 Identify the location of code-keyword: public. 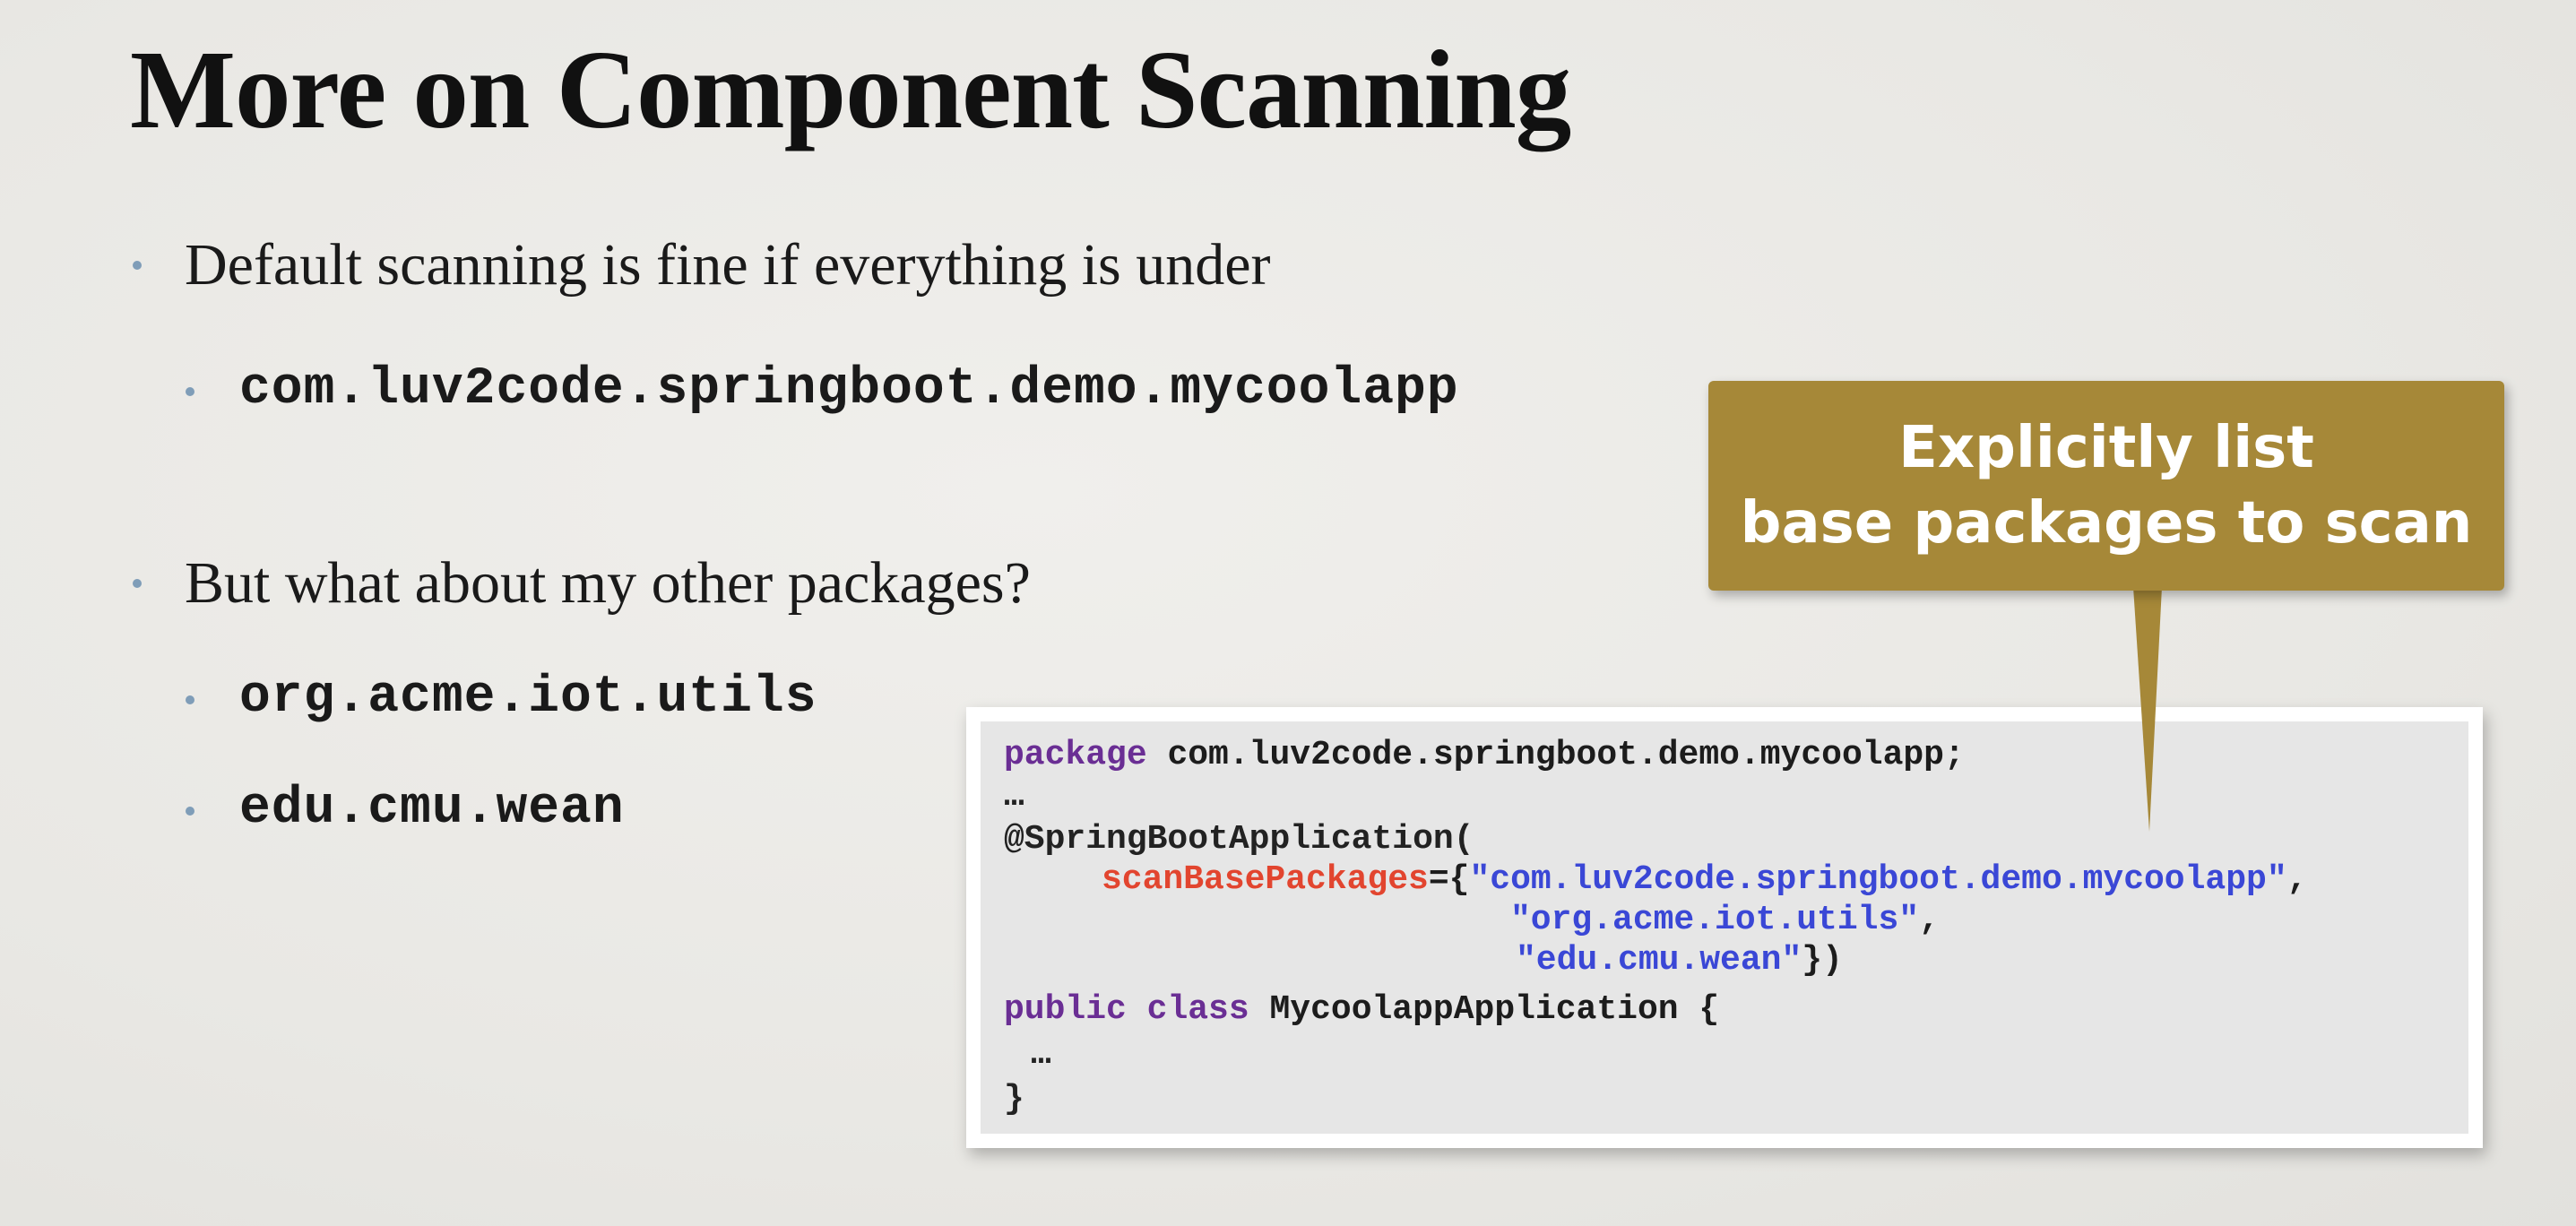
(1065, 1009).